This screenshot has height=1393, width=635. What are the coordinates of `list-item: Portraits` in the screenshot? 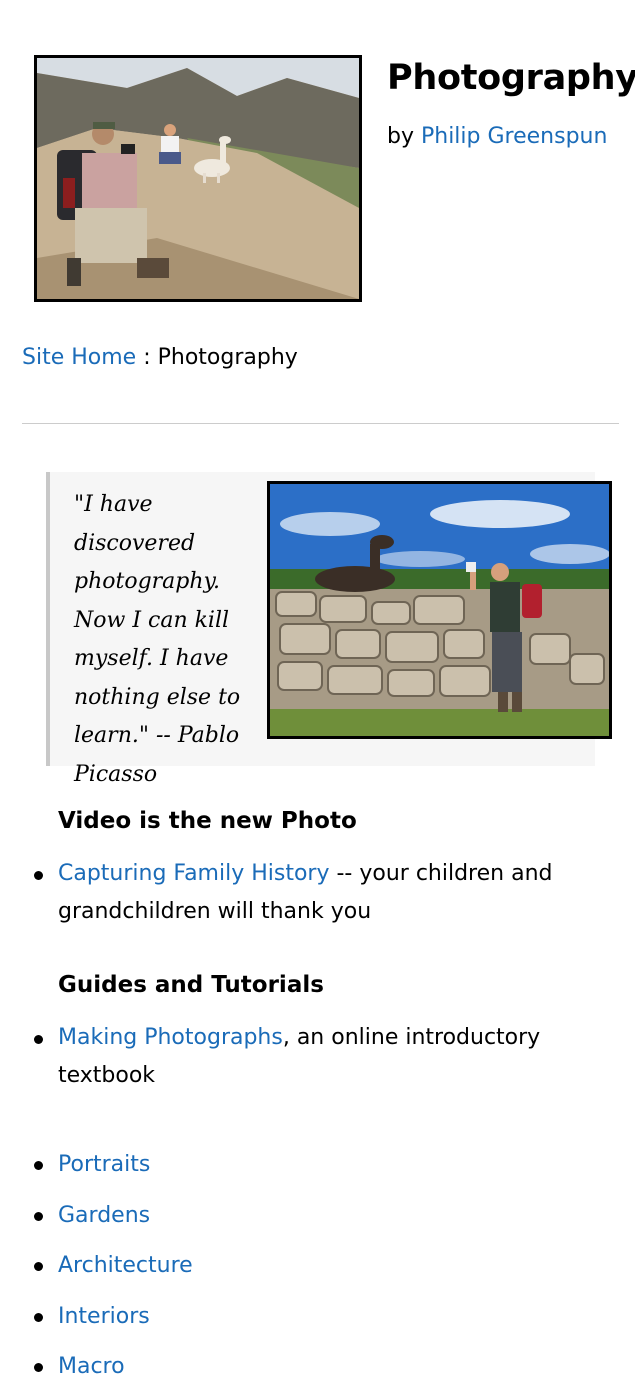 It's located at (246, 1165).